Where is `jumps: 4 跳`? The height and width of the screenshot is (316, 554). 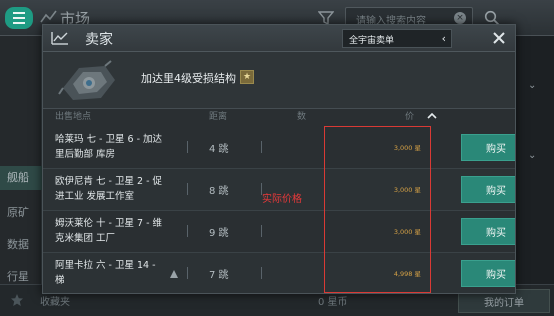 jumps: 4 跳 is located at coordinates (219, 149).